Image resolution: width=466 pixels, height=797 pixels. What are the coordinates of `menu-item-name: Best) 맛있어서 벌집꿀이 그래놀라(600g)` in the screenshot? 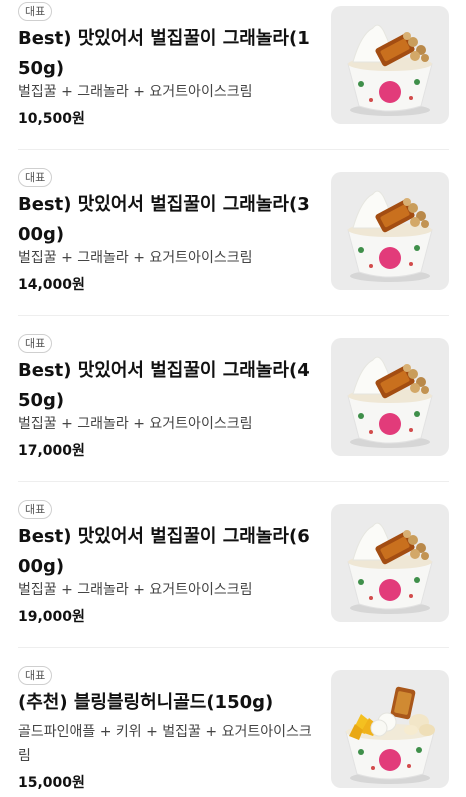 It's located at (164, 551).